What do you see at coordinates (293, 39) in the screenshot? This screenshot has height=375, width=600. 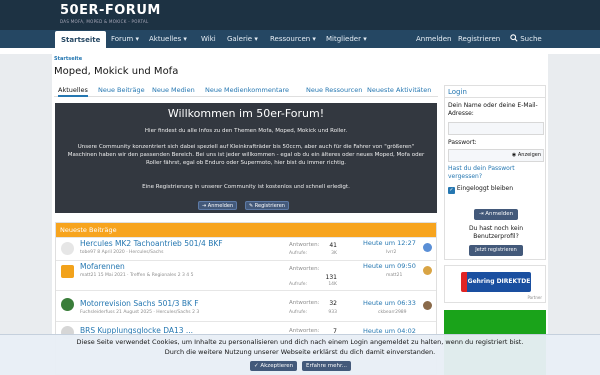 I see `nav-ressourcen: Ressourcen ▾` at bounding box center [293, 39].